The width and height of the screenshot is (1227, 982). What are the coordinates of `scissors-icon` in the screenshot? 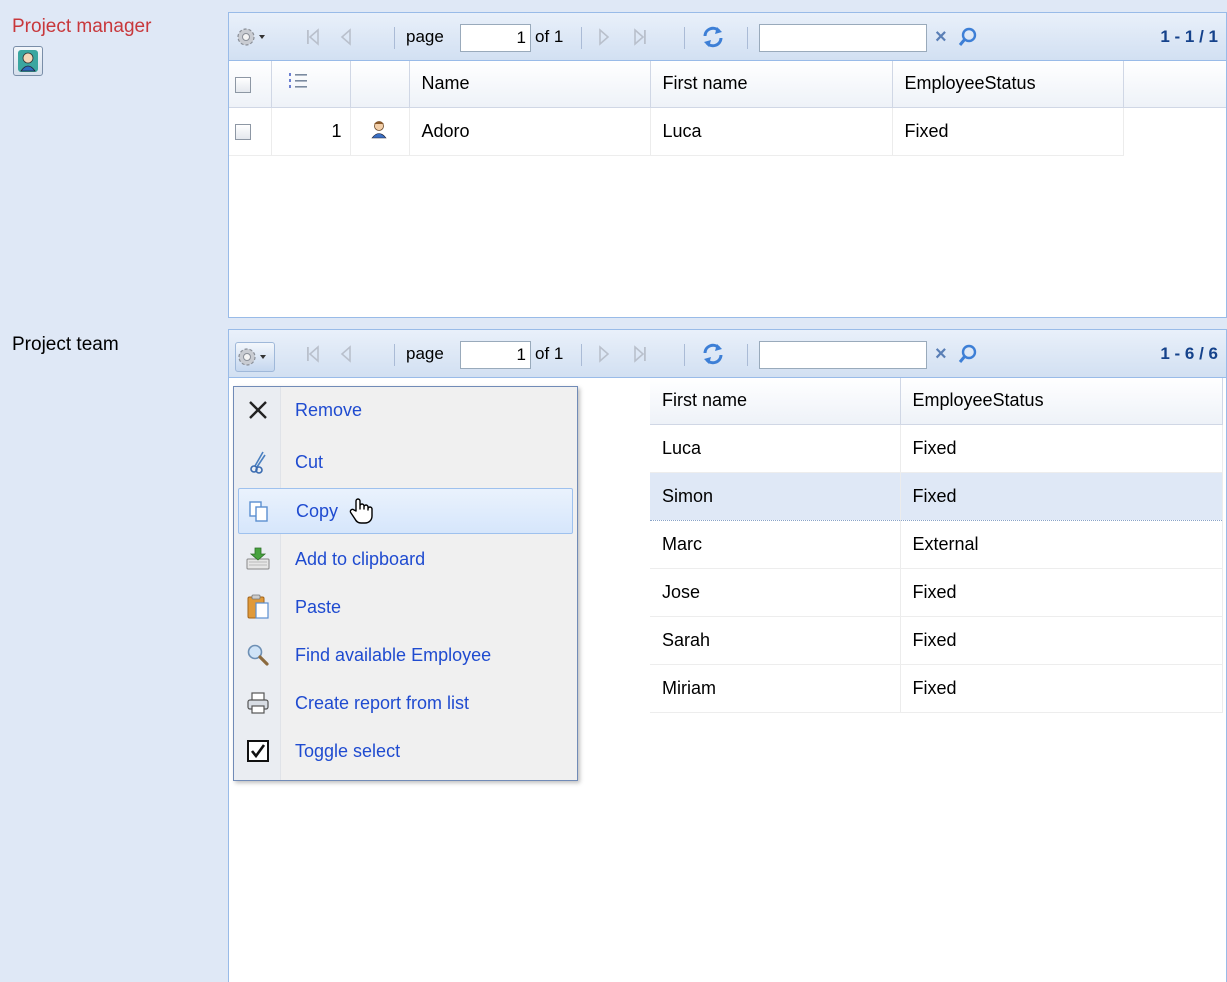 It's located at (258, 462).